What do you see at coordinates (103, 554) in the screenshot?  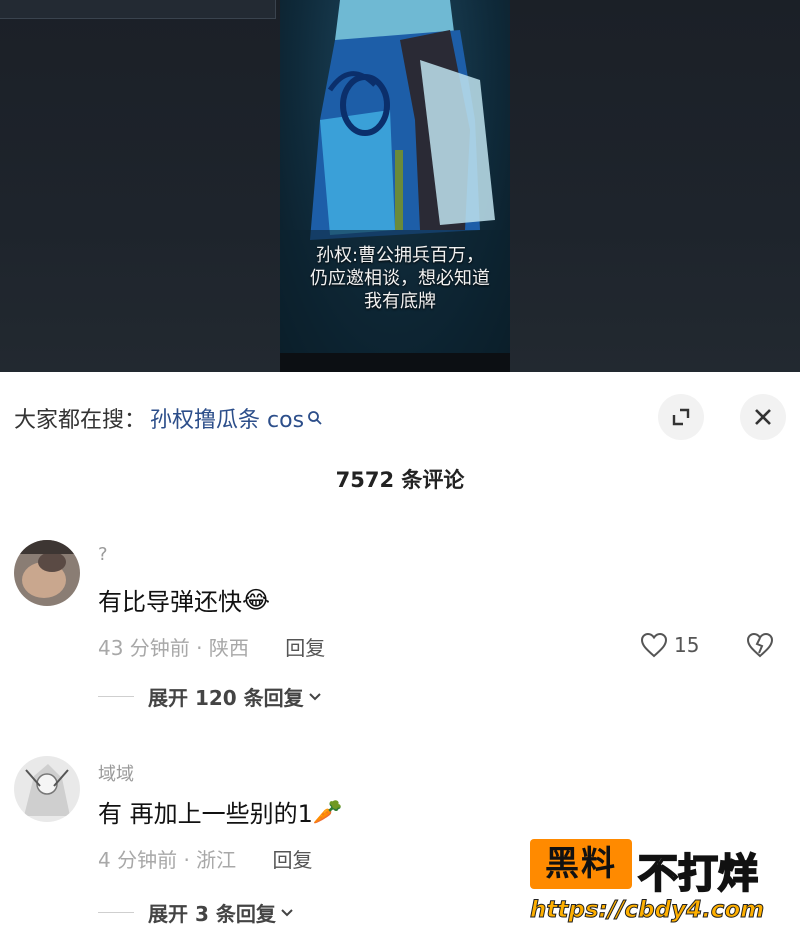 I see `comment-username: ?` at bounding box center [103, 554].